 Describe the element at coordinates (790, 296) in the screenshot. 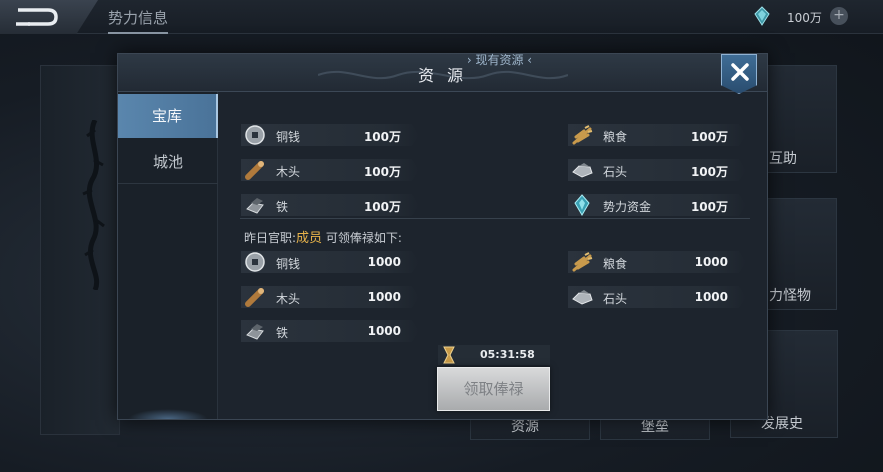

I see `background-card-label: 力怪物` at that location.